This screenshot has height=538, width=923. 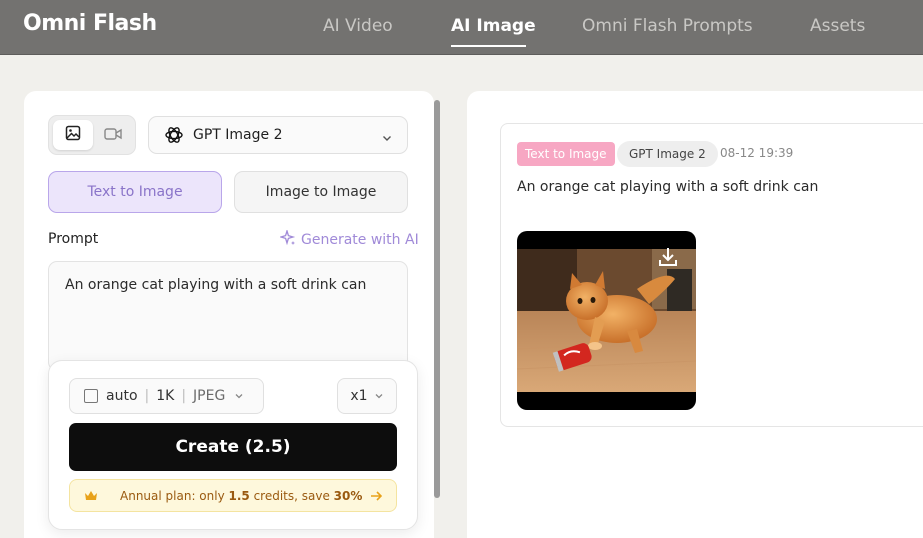 What do you see at coordinates (566, 154) in the screenshot?
I see `generation-type-badge: Text to Image` at bounding box center [566, 154].